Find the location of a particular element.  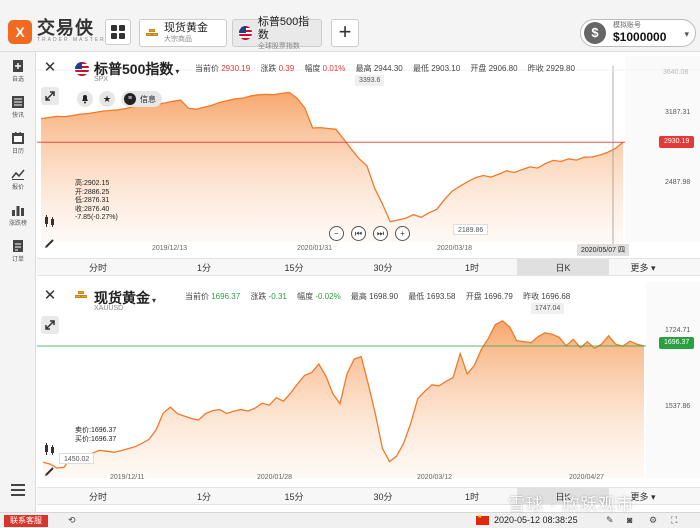

bell-icon is located at coordinates (85, 99).